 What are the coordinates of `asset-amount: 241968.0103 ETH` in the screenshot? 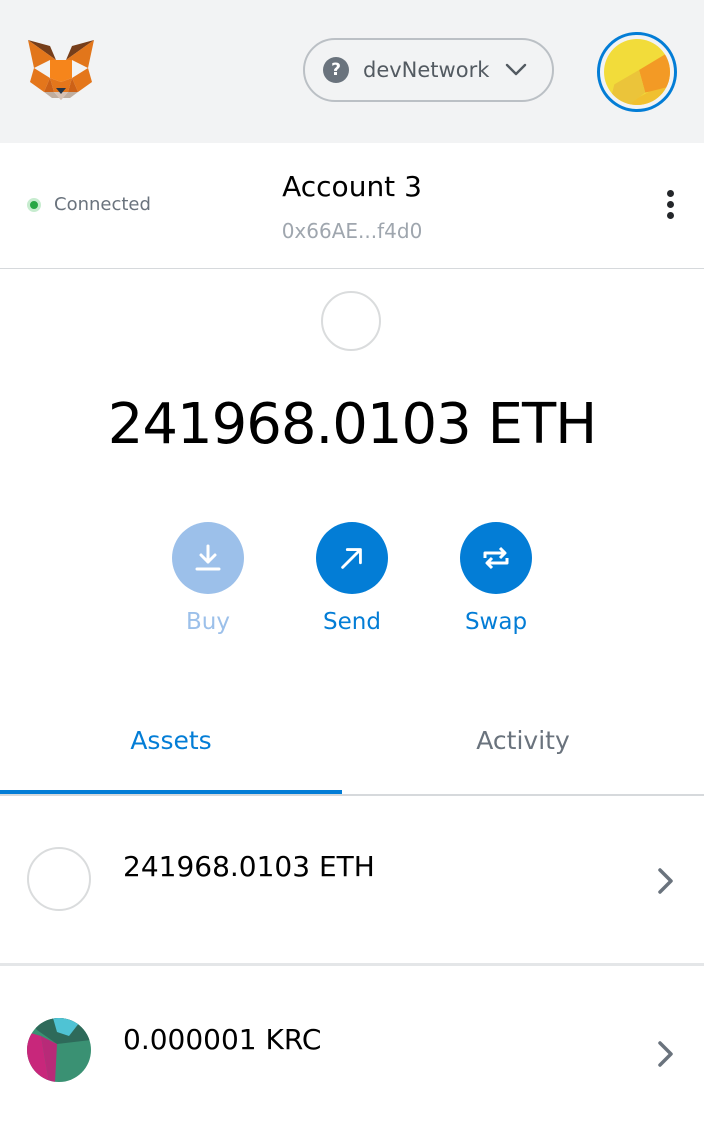 It's located at (249, 866).